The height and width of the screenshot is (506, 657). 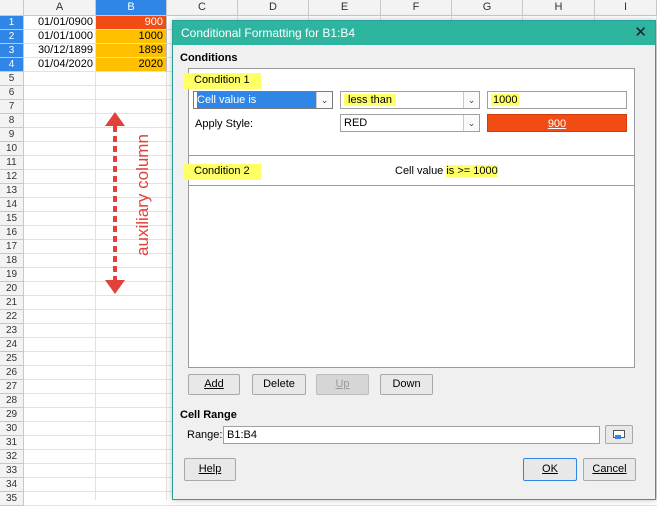 What do you see at coordinates (12, 135) in the screenshot?
I see `row-header: 9` at bounding box center [12, 135].